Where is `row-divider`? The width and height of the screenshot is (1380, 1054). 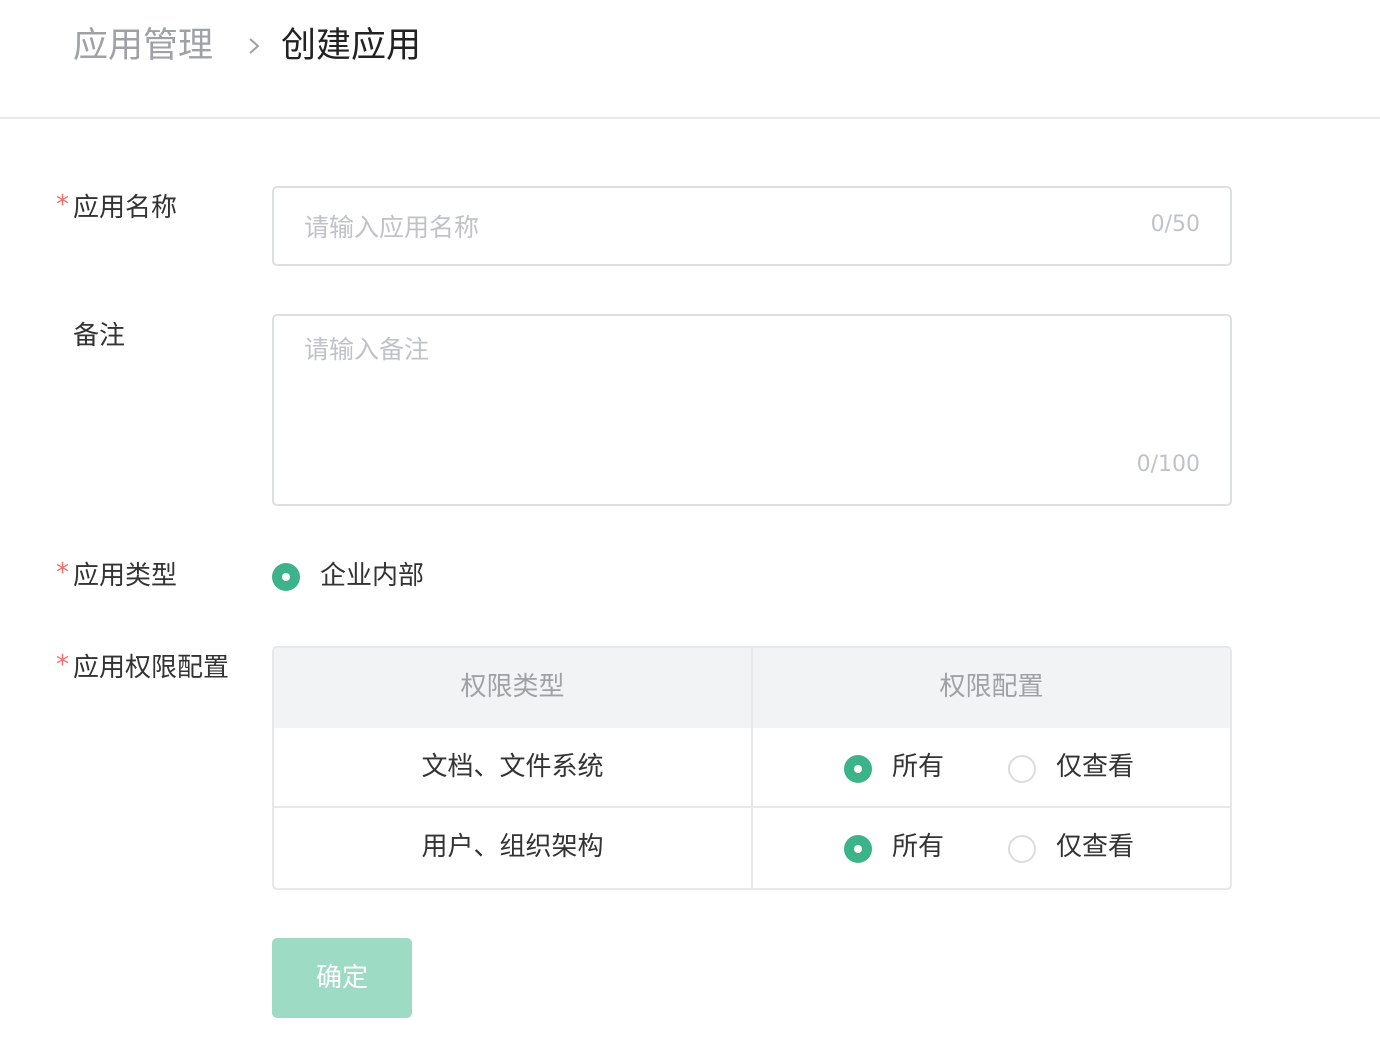 row-divider is located at coordinates (752, 807).